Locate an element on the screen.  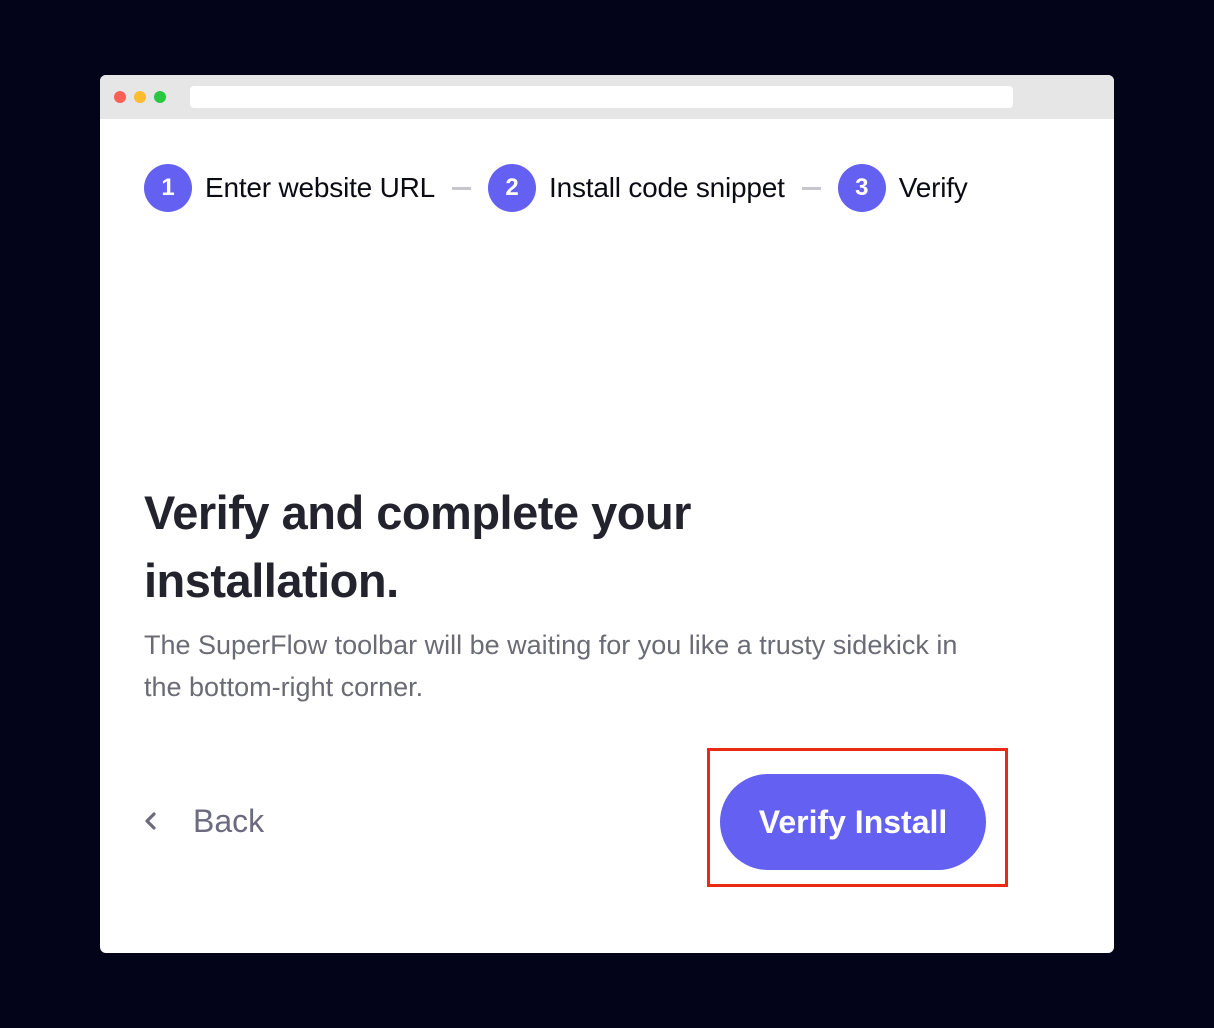
step-verify: 3 Verify is located at coordinates (902, 188).